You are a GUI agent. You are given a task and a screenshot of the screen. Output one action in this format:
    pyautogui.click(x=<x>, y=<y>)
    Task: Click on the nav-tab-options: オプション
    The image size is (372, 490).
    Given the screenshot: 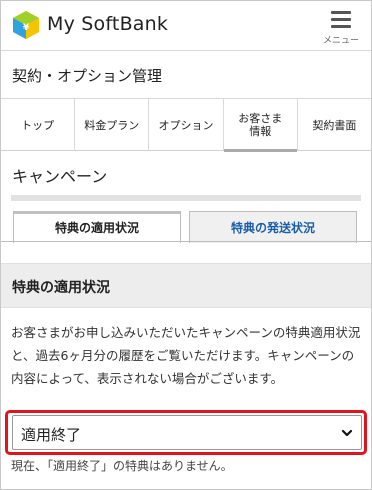 What is the action you would take?
    pyautogui.click(x=186, y=125)
    